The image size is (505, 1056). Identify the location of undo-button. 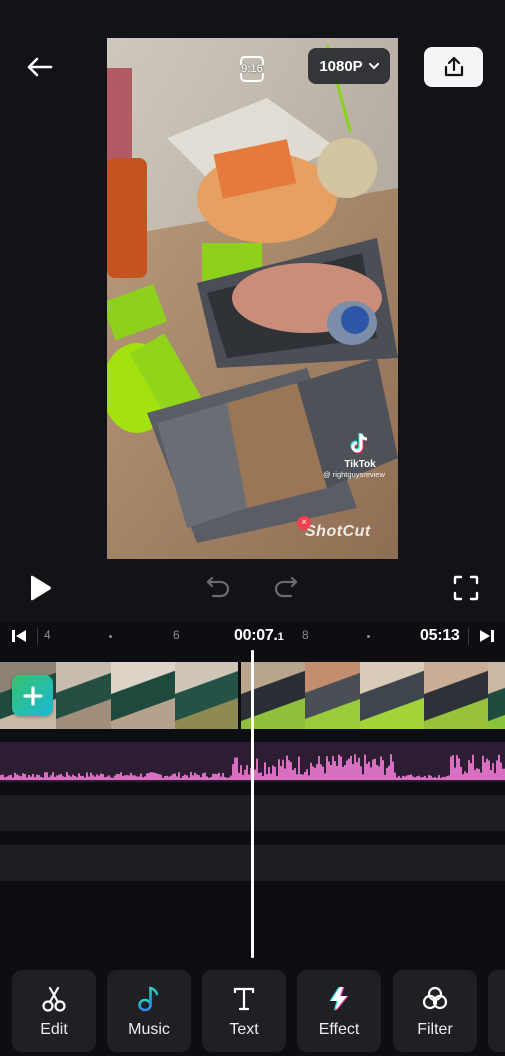
(218, 588).